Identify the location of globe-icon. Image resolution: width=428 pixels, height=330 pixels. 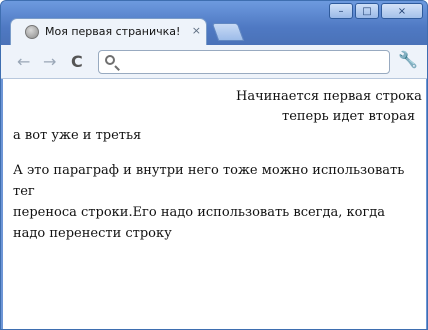
(32, 32).